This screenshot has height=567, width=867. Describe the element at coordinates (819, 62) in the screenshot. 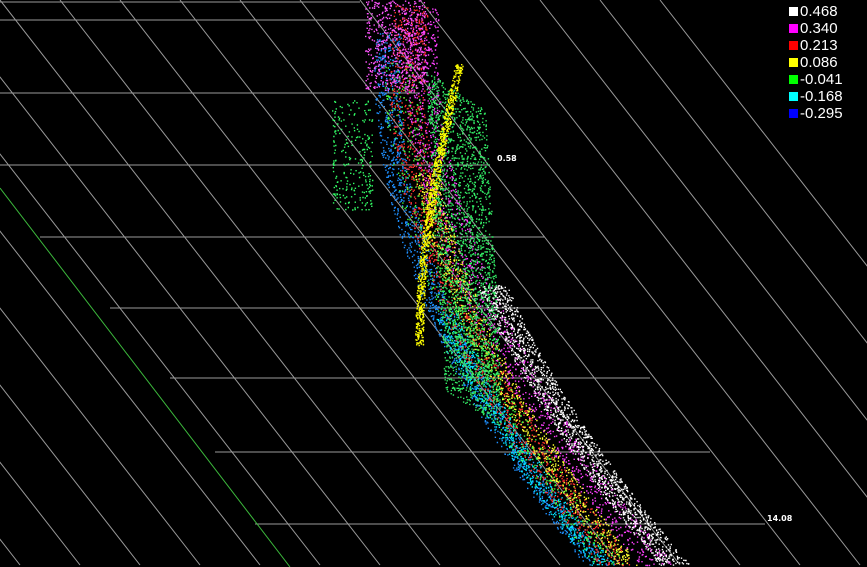

I see `legend-label: 0.086` at that location.